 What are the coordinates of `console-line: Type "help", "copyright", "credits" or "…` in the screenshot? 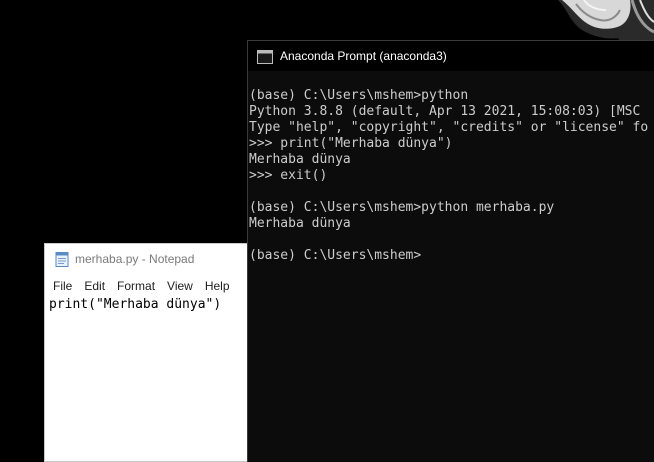 It's located at (449, 127).